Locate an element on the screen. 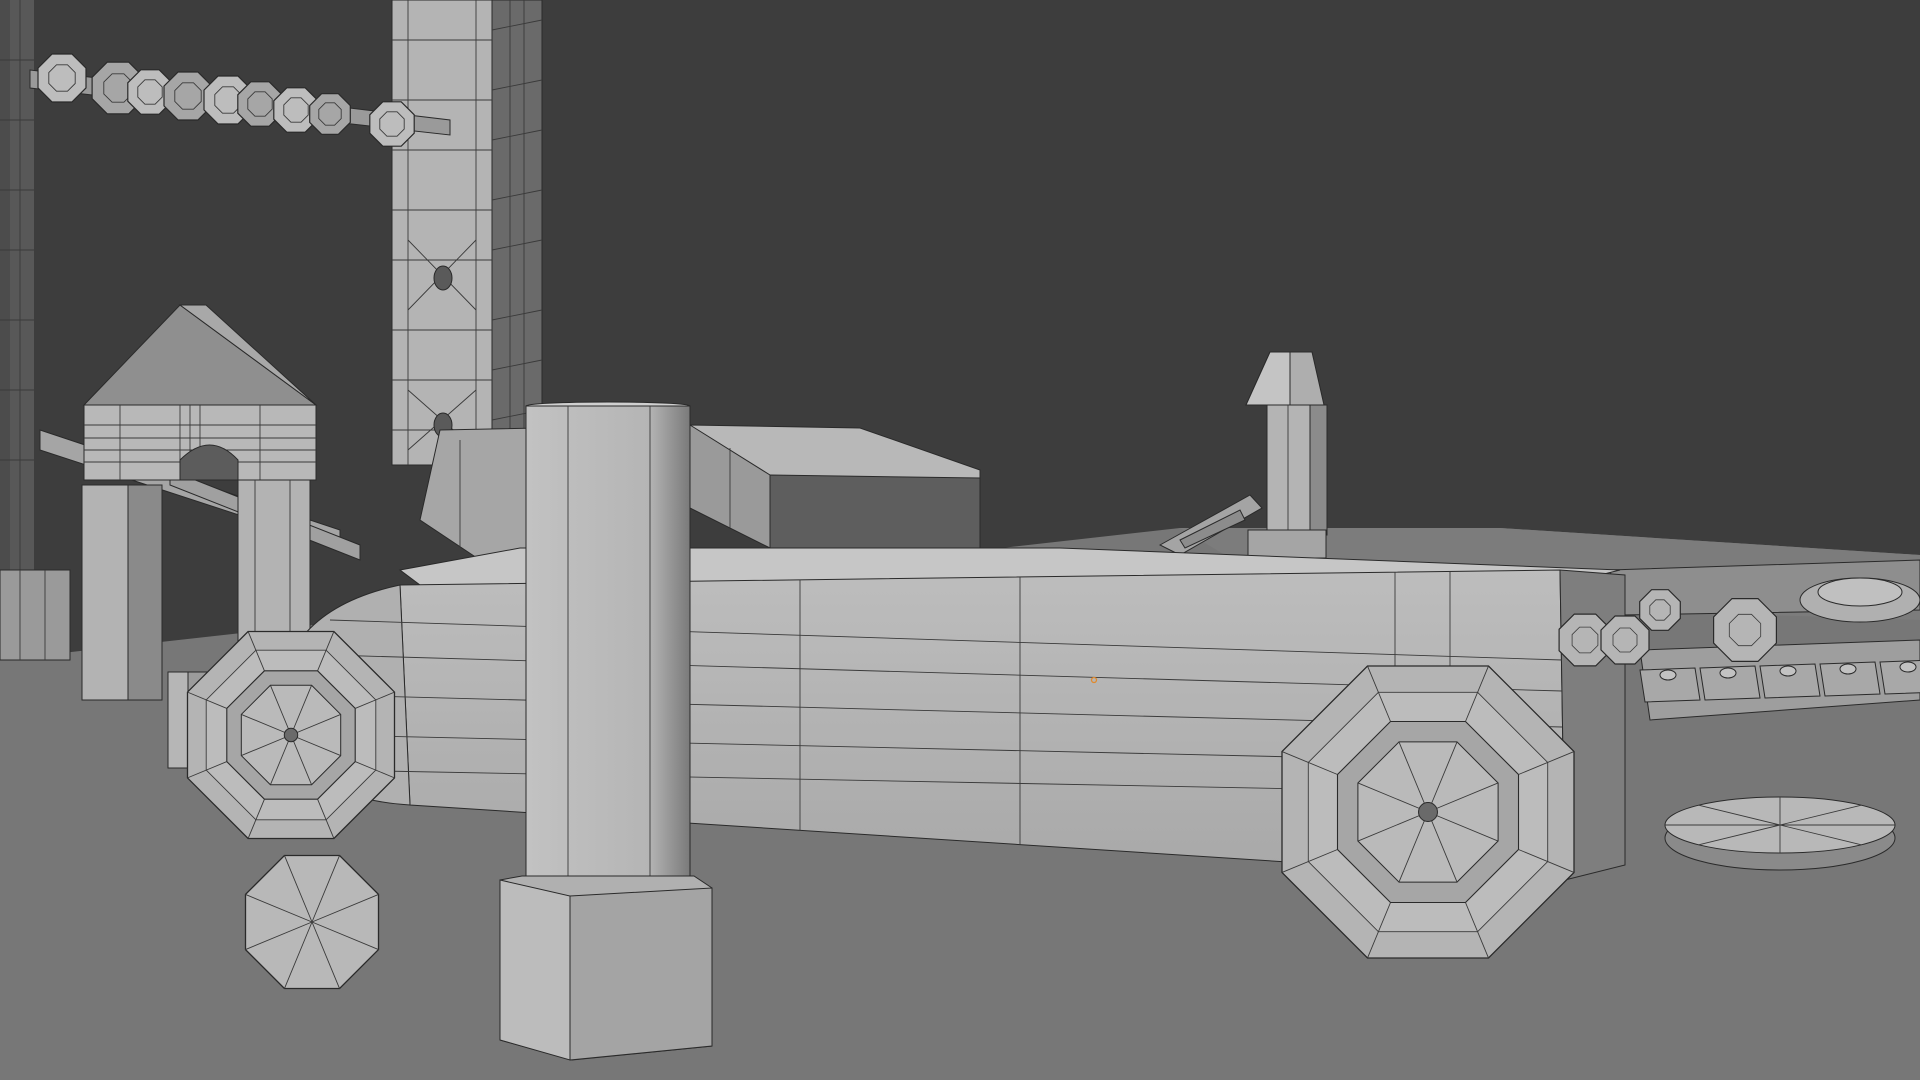 The width and height of the screenshot is (1920, 1080). front-wheel is located at coordinates (291, 735).